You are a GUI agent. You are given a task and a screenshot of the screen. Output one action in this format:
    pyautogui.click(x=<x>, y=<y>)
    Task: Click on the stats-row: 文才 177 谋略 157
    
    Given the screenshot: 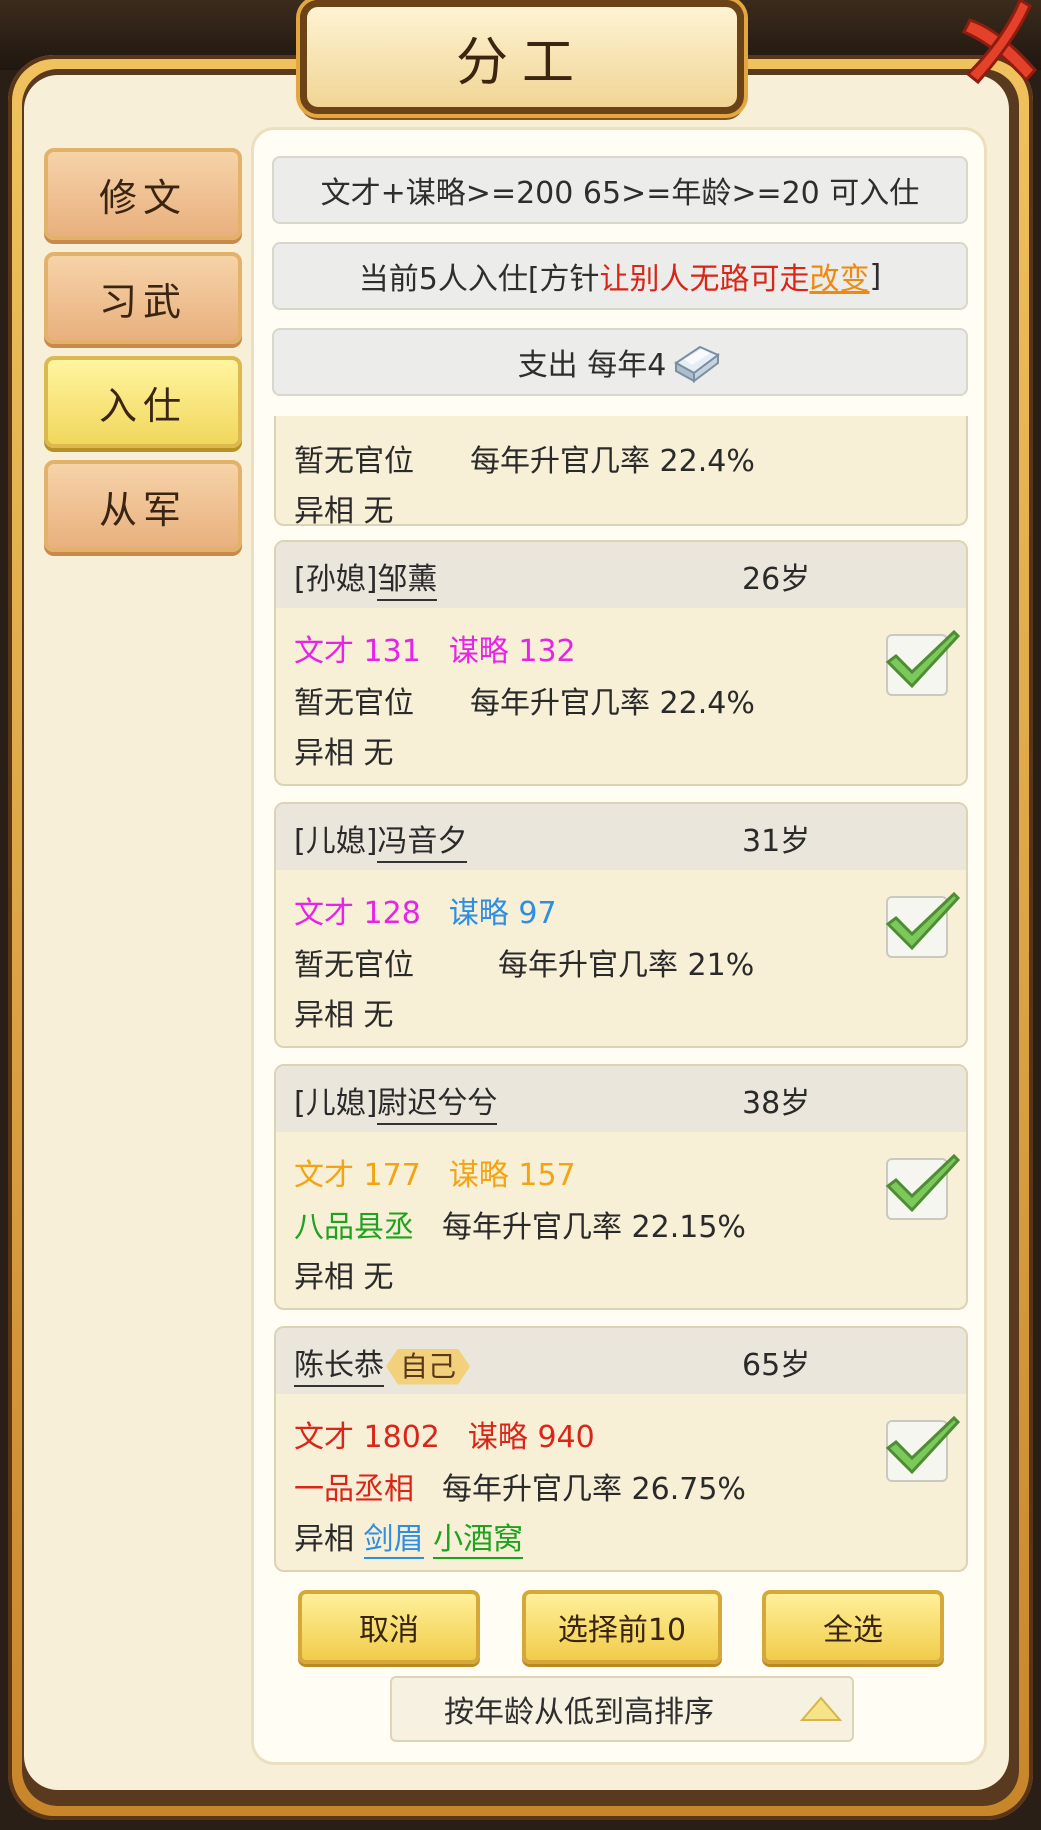 What is the action you would take?
    pyautogui.click(x=435, y=1172)
    